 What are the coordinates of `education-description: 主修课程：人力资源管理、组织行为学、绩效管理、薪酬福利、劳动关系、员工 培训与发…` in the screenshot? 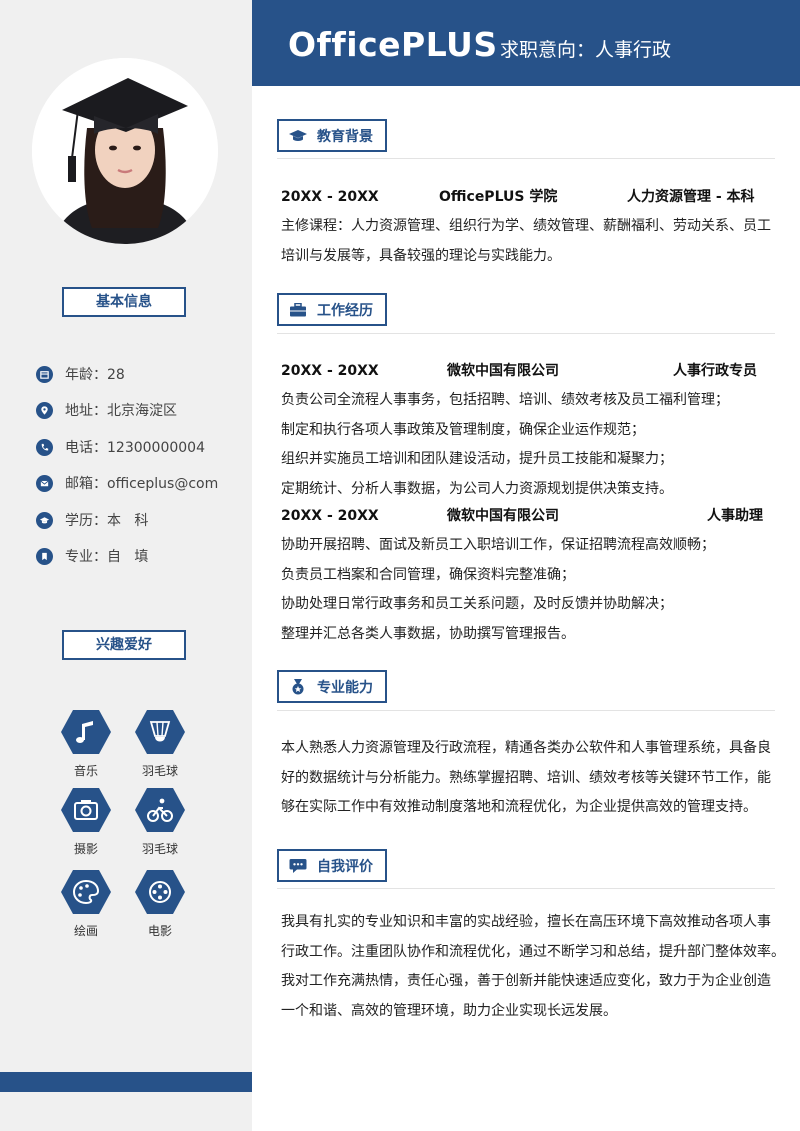 It's located at (527, 241).